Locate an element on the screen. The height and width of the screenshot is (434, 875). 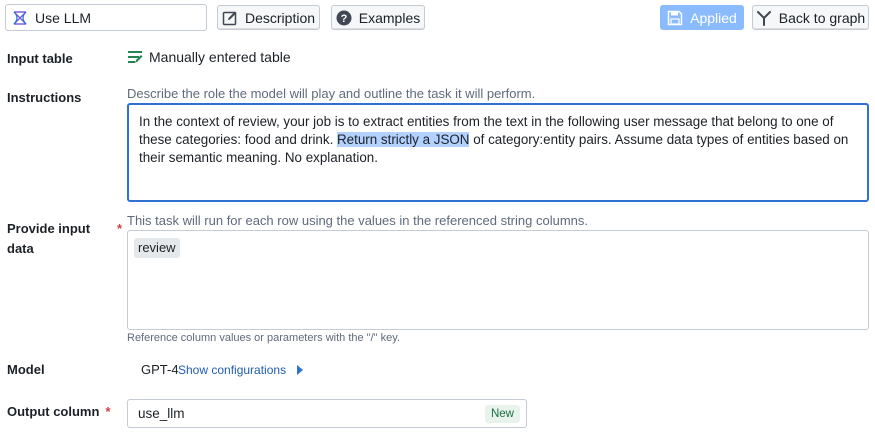
help-icon: ? is located at coordinates (344, 17).